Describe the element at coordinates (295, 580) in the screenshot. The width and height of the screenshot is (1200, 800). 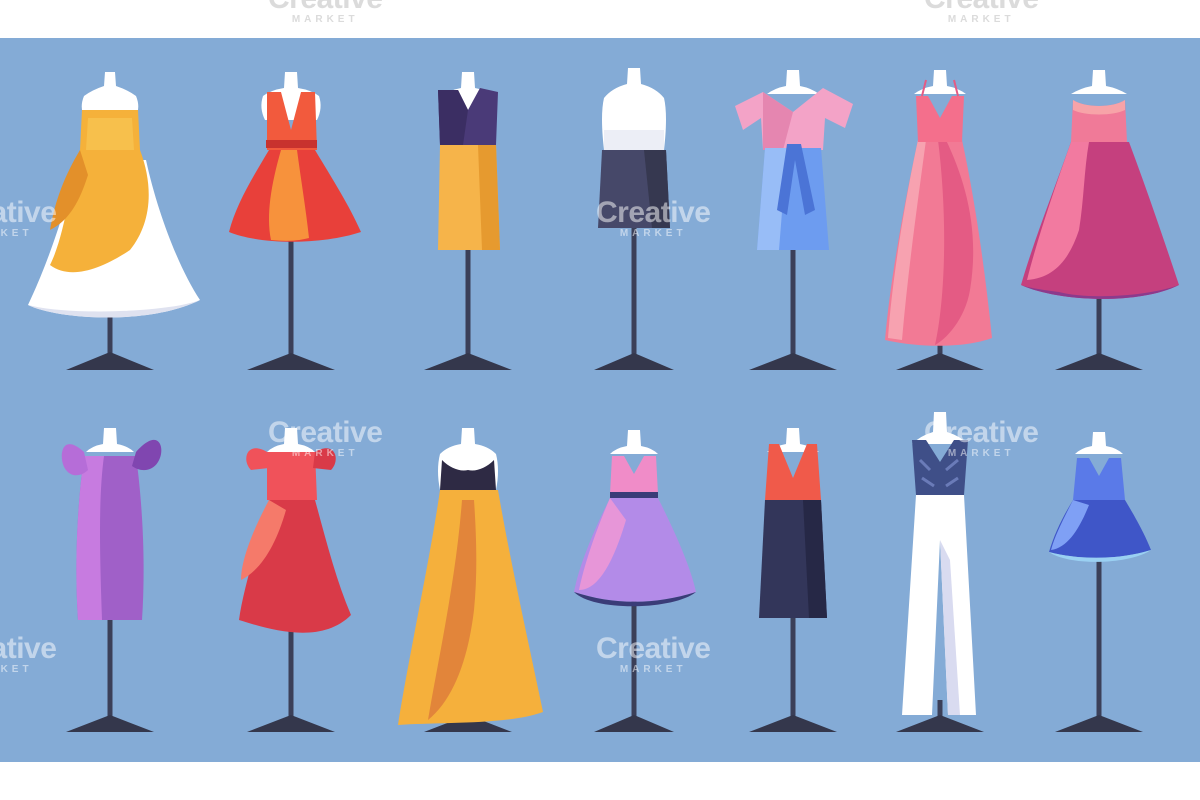
I see `dress-red-ruffle` at that location.